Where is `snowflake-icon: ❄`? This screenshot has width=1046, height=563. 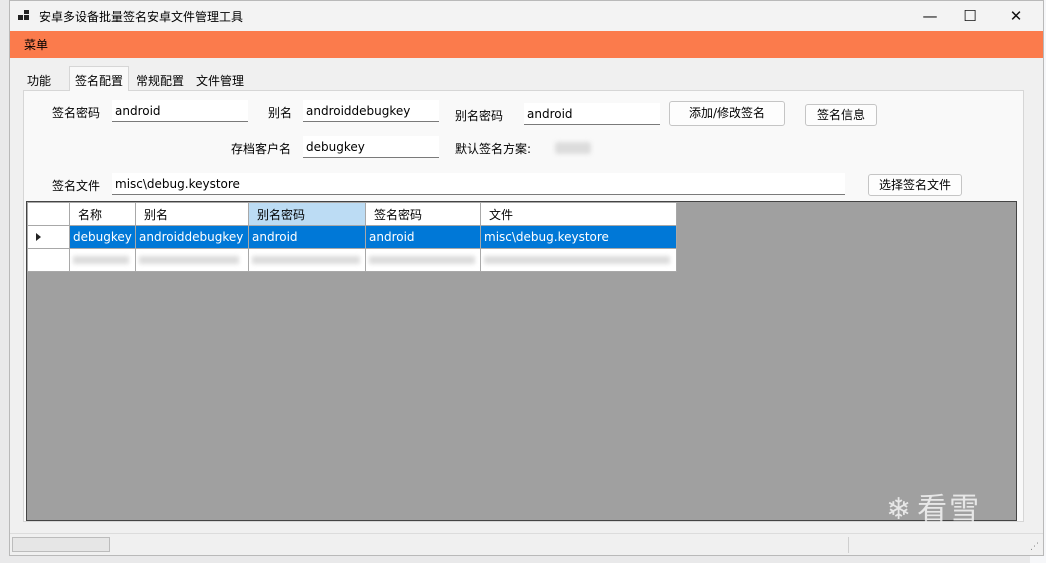
snowflake-icon: ❄ is located at coordinates (900, 509).